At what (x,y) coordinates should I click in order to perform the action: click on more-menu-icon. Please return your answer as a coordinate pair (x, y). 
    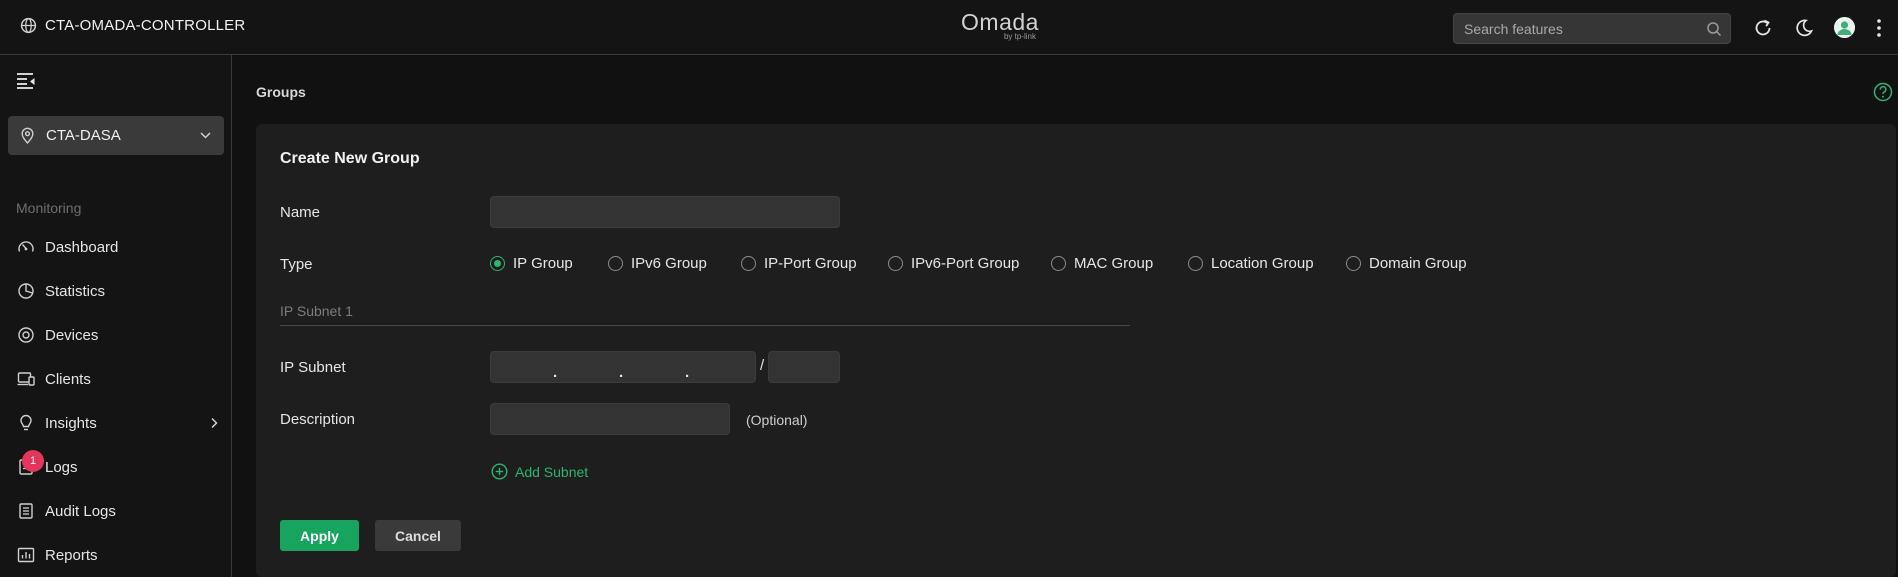
    Looking at the image, I should click on (1879, 28).